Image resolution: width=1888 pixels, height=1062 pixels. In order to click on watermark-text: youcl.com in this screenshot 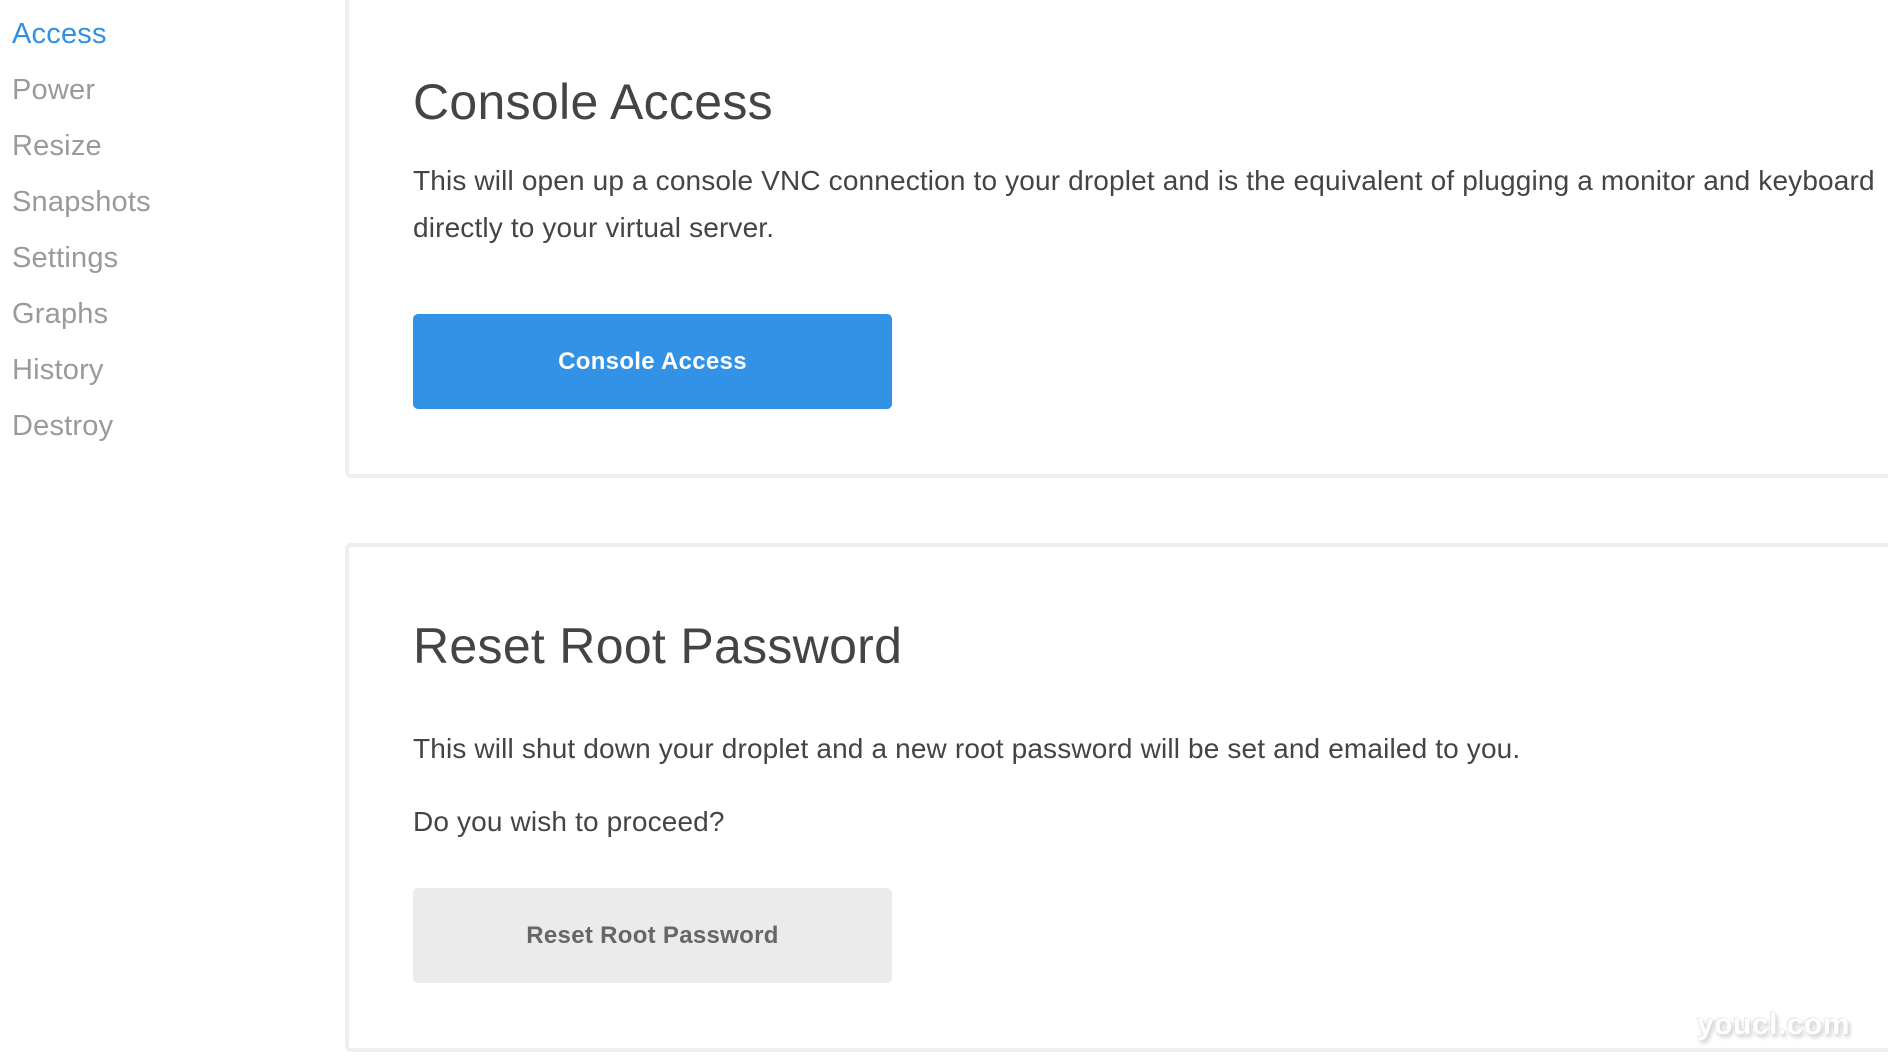, I will do `click(1773, 1024)`.